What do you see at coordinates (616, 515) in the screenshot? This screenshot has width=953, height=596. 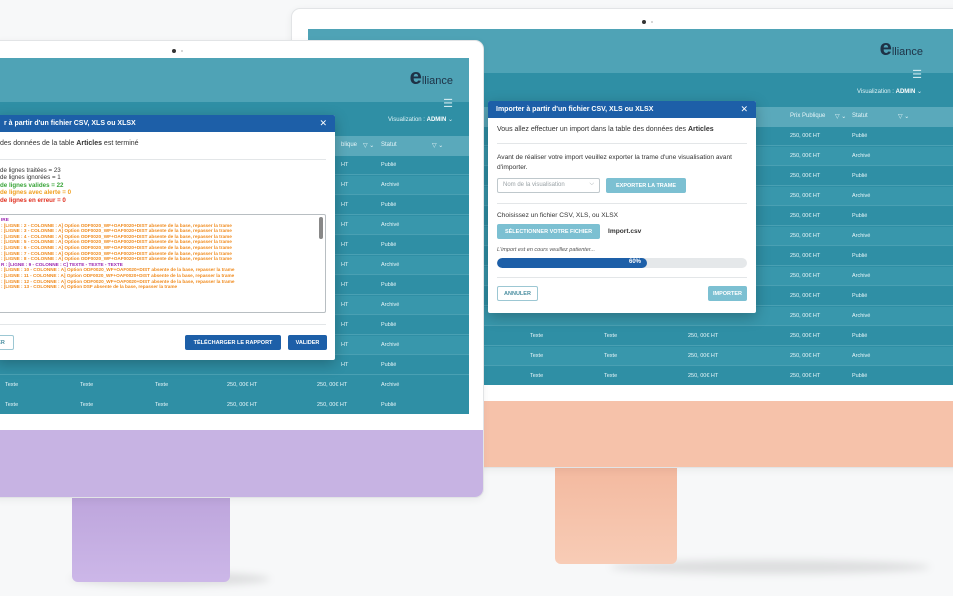 I see `back-monitor-stand` at bounding box center [616, 515].